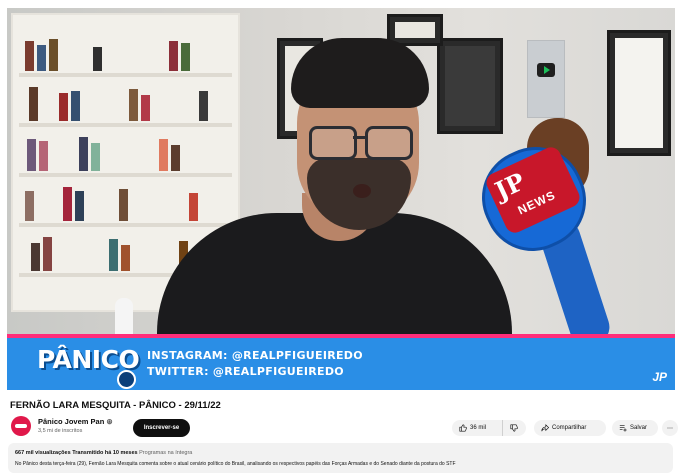 This screenshot has width=683, height=475. Describe the element at coordinates (623, 428) in the screenshot. I see `save-to-playlist-icon` at that location.